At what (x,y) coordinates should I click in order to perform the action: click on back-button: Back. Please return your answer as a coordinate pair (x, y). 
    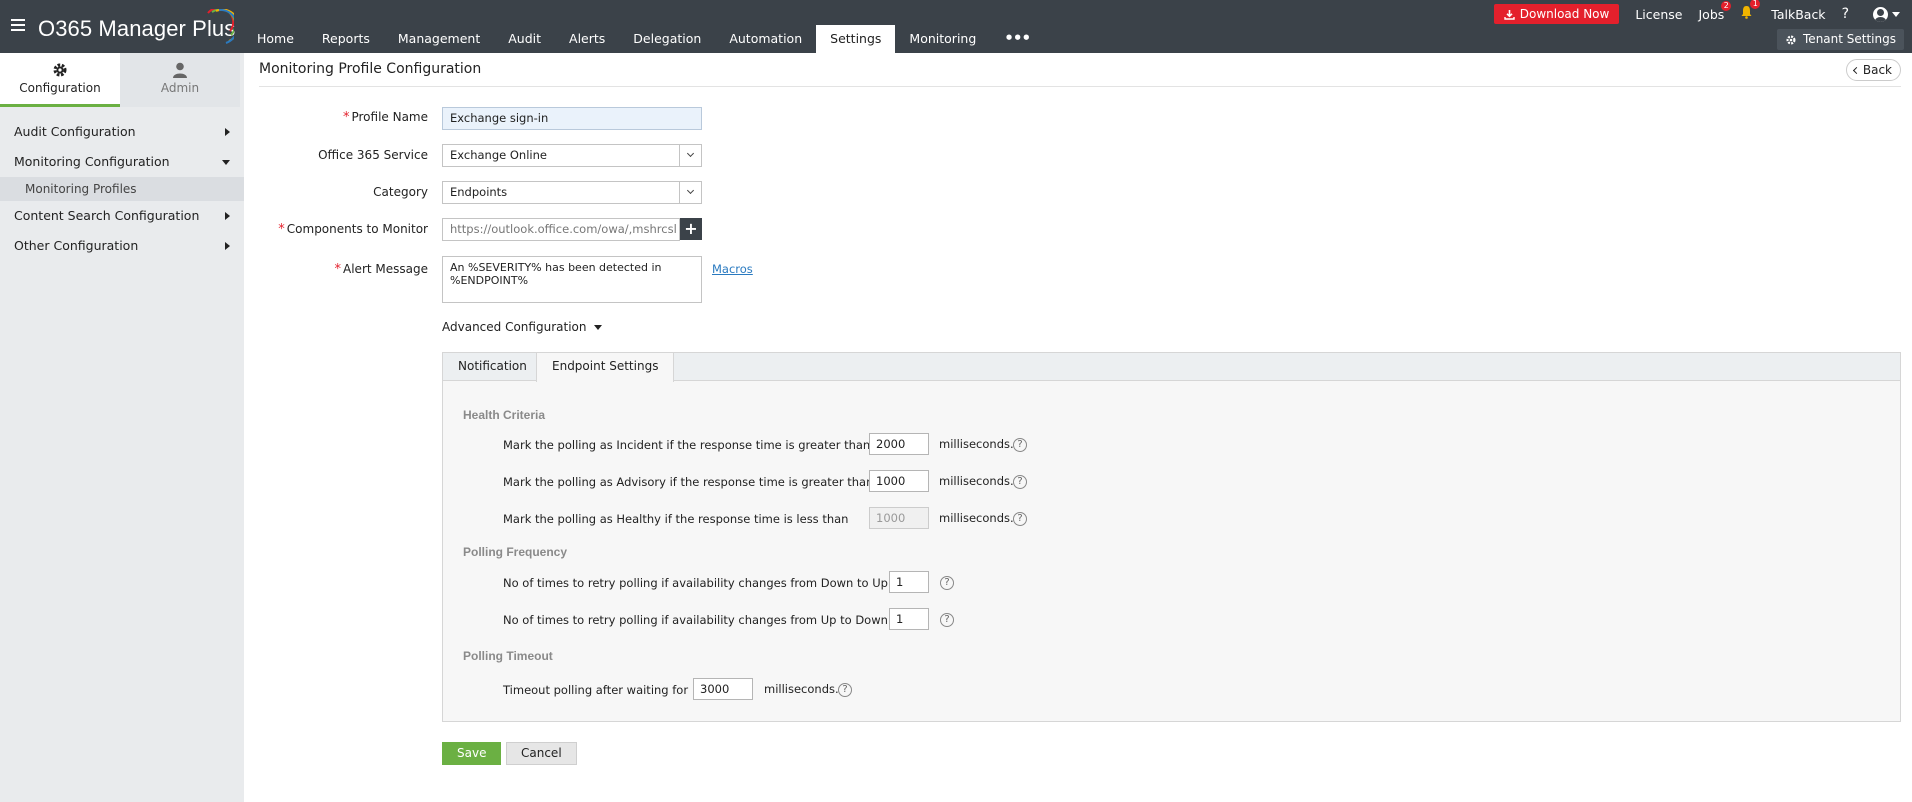
    Looking at the image, I should click on (1873, 70).